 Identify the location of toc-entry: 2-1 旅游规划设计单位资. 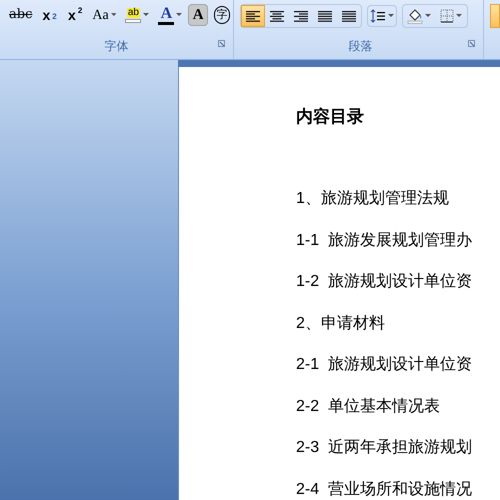
(384, 364).